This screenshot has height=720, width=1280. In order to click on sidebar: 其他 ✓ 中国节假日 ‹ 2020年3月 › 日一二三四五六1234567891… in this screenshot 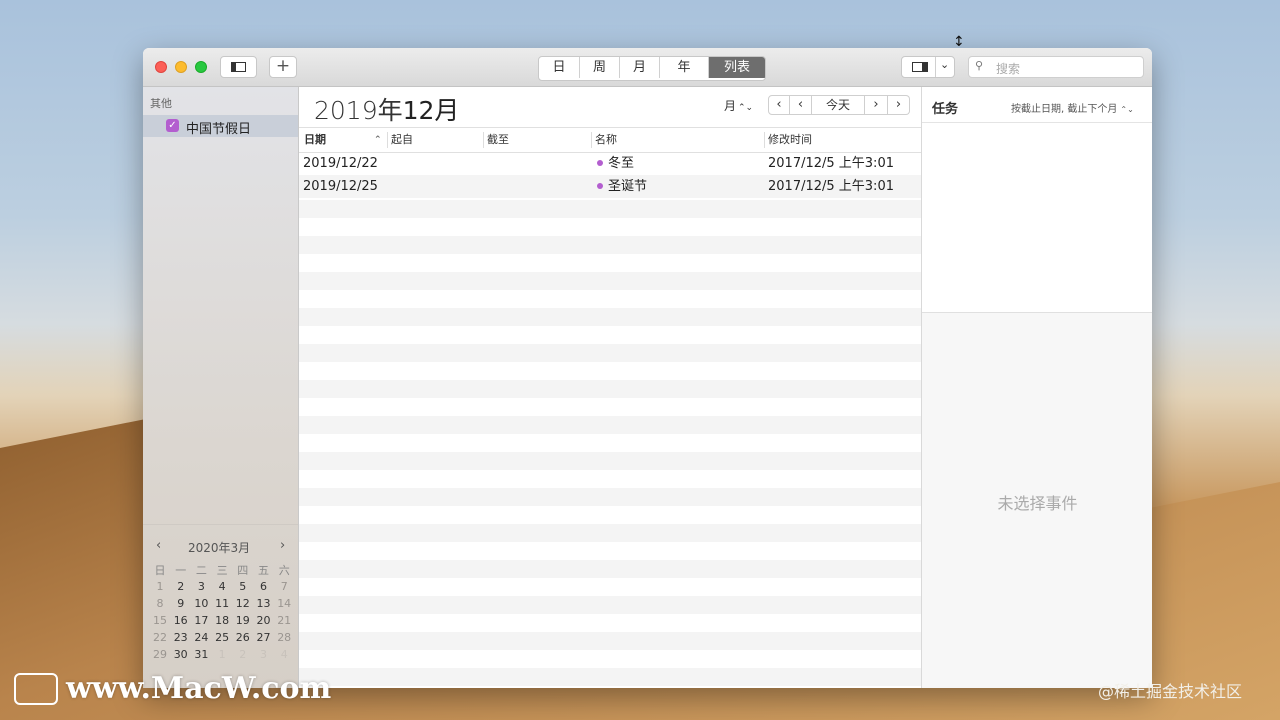, I will do `click(221, 387)`.